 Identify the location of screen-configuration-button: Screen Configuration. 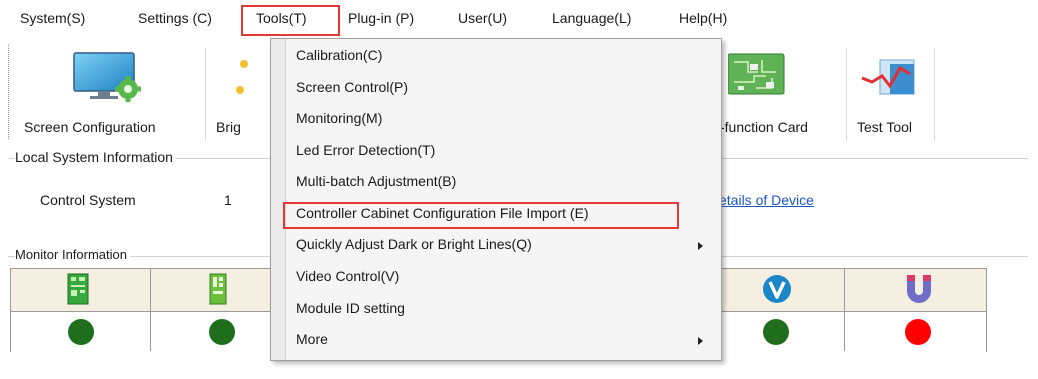
(108, 94).